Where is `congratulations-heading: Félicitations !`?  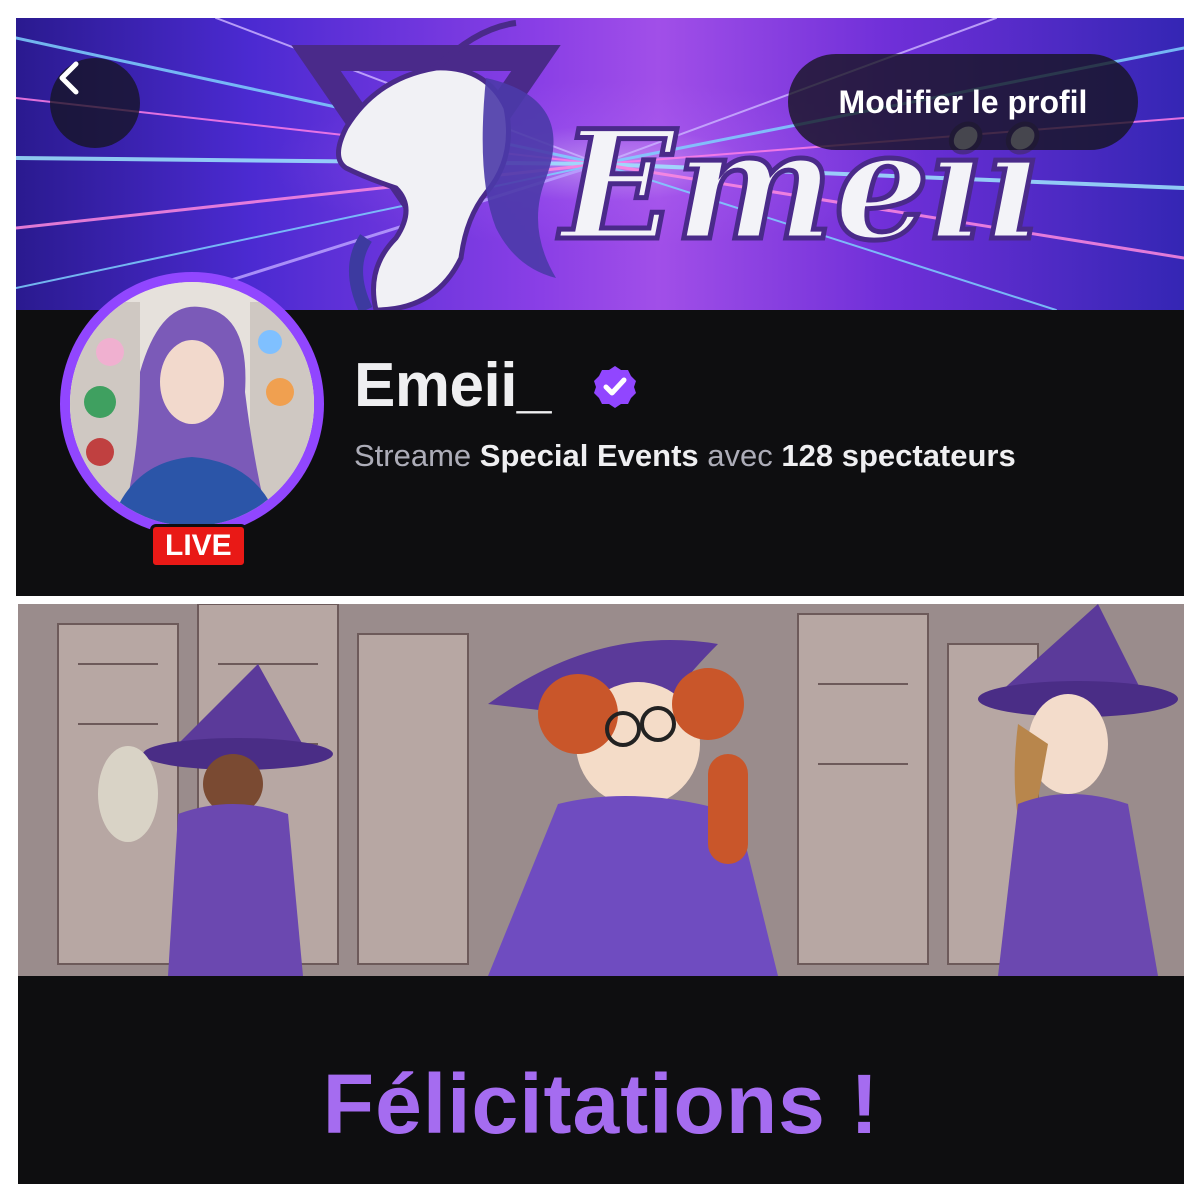
congratulations-heading: Félicitations ! is located at coordinates (601, 1104).